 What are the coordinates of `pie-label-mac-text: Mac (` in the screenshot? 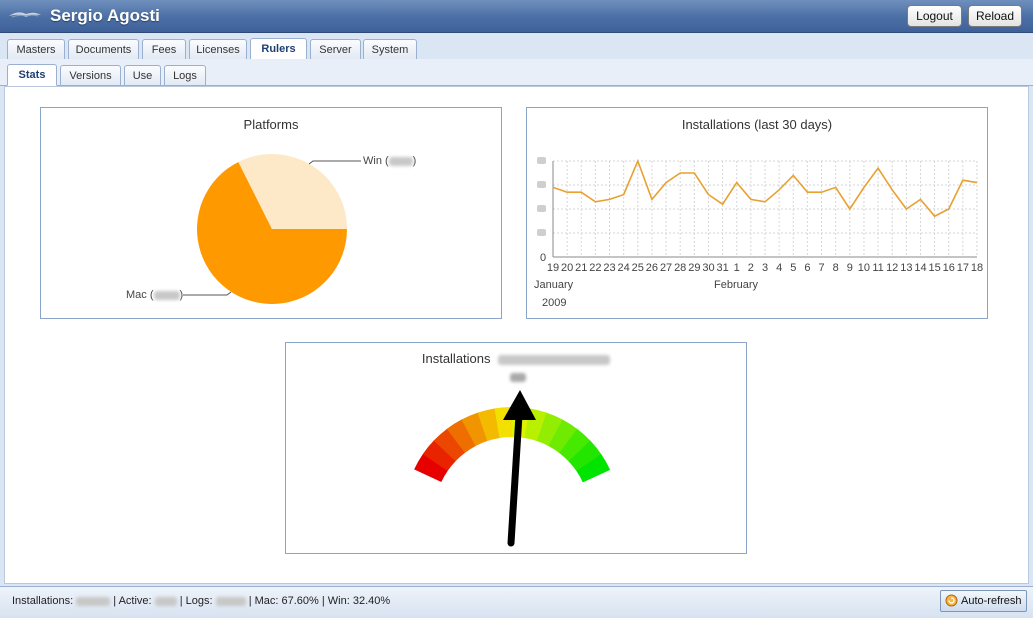 It's located at (140, 295).